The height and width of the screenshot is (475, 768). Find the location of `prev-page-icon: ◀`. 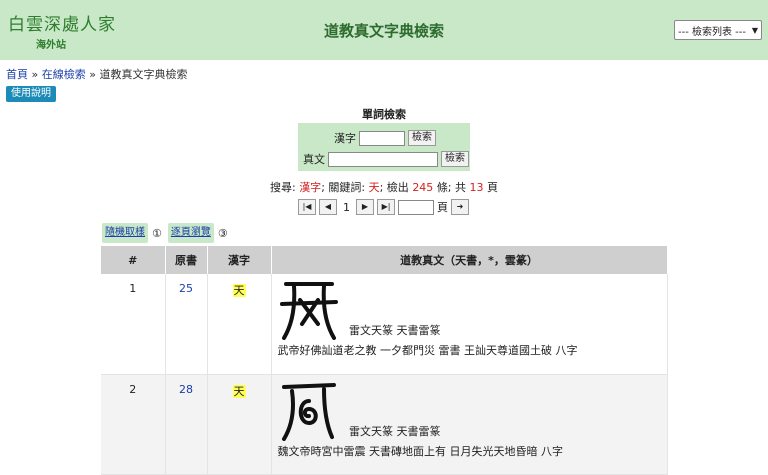

prev-page-icon: ◀ is located at coordinates (328, 207).